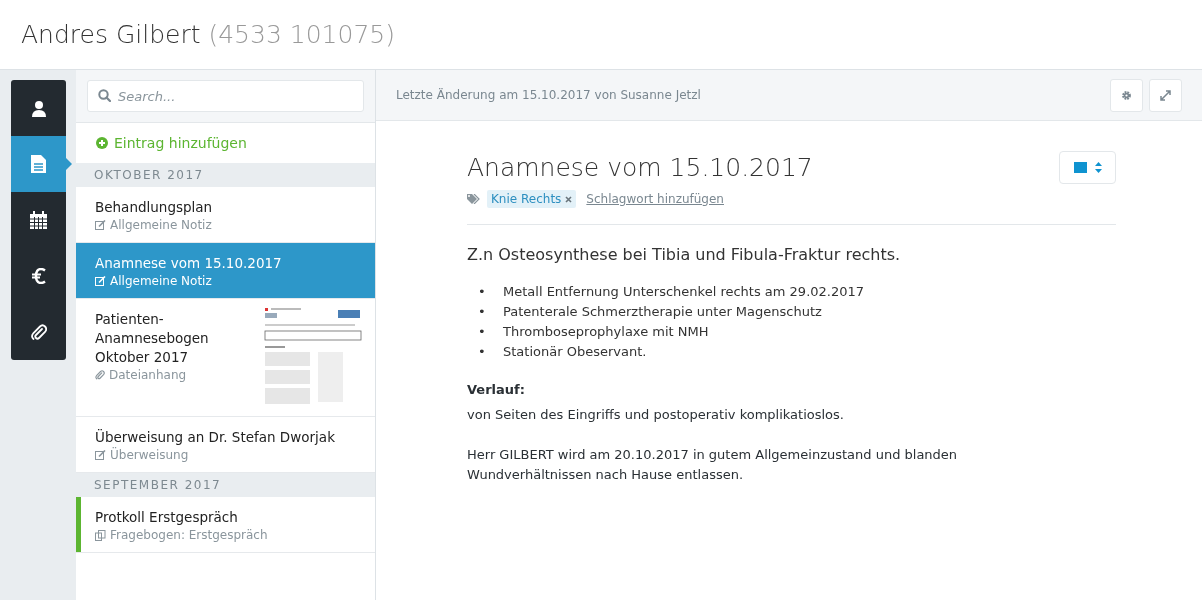  I want to click on paragraph: Herr GILBERT wird am 20.10.2017 in gutem Allgemeinzustand und blanden Wundverhältnissen nach Hause entlassen., so click(713, 465).